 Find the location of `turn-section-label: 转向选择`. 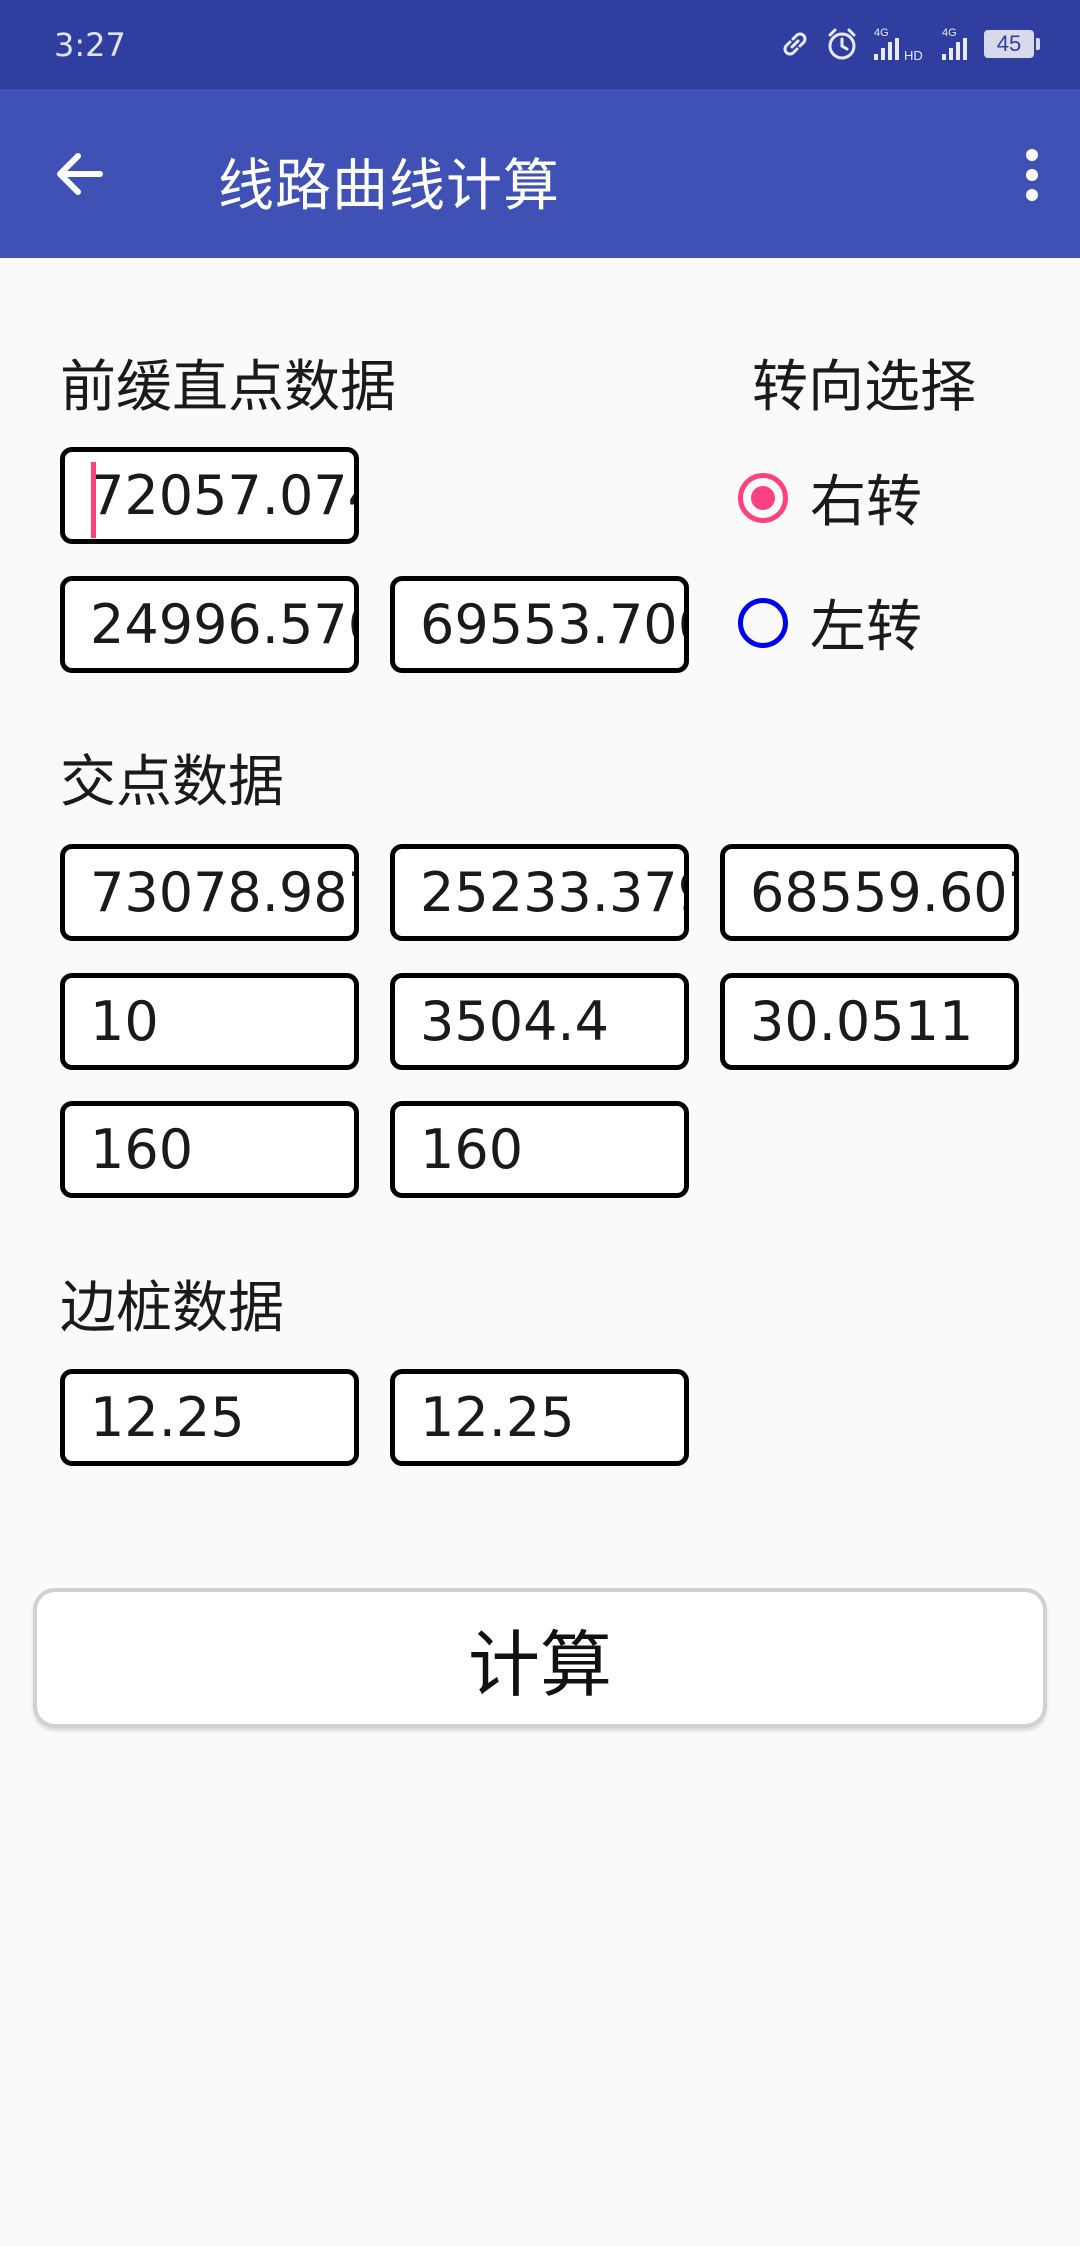

turn-section-label: 转向选择 is located at coordinates (864, 387).